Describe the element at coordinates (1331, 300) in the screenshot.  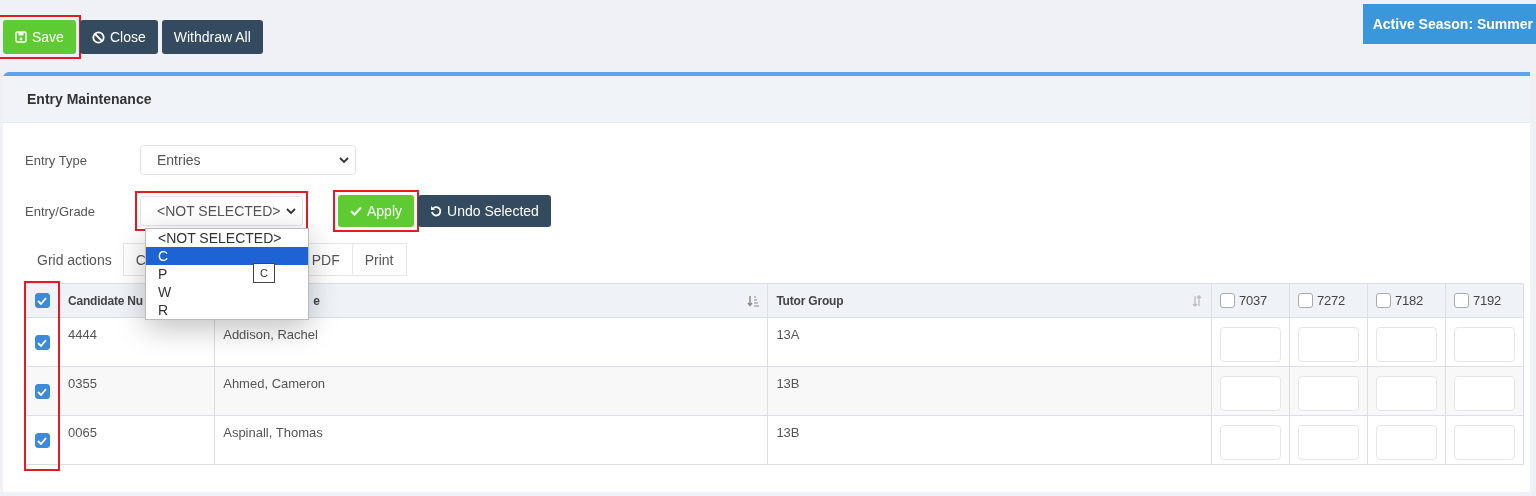
I see `column-header: 7272` at that location.